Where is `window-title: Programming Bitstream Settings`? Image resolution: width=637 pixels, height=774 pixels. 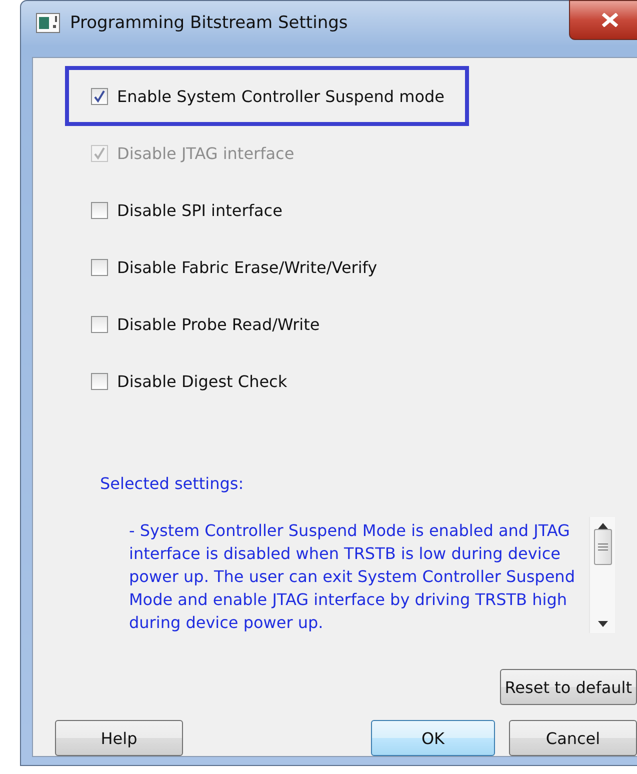 window-title: Programming Bitstream Settings is located at coordinates (209, 23).